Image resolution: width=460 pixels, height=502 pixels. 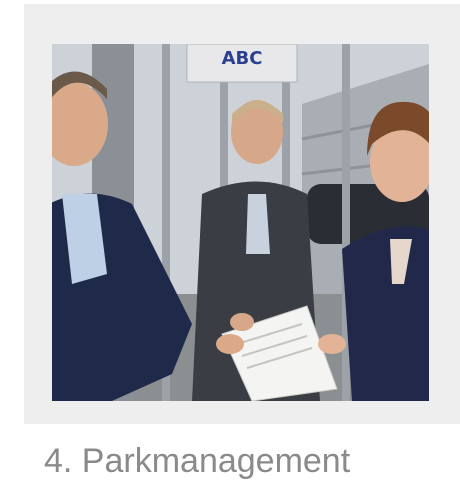 What do you see at coordinates (250, 461) in the screenshot?
I see `card-caption: 4. Parkmanagement` at bounding box center [250, 461].